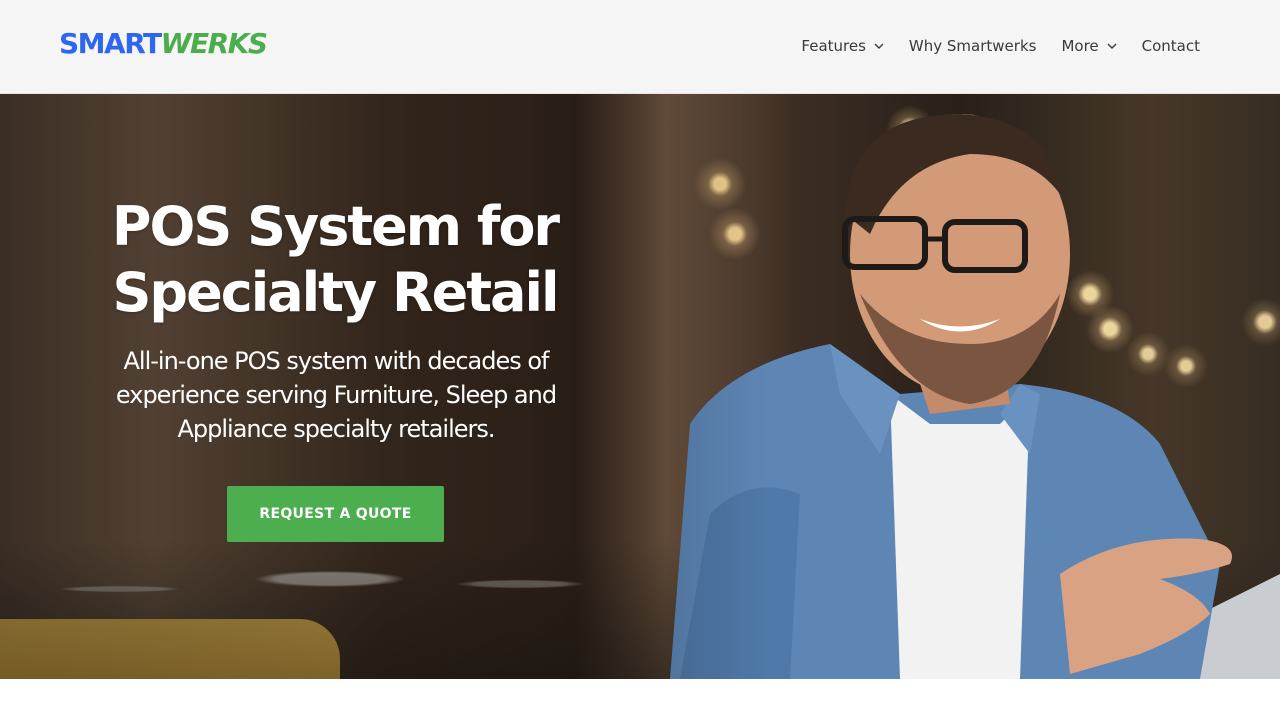 This screenshot has height=720, width=1280. What do you see at coordinates (335, 514) in the screenshot?
I see `request-quote-button: REQUEST A QUOTE` at bounding box center [335, 514].